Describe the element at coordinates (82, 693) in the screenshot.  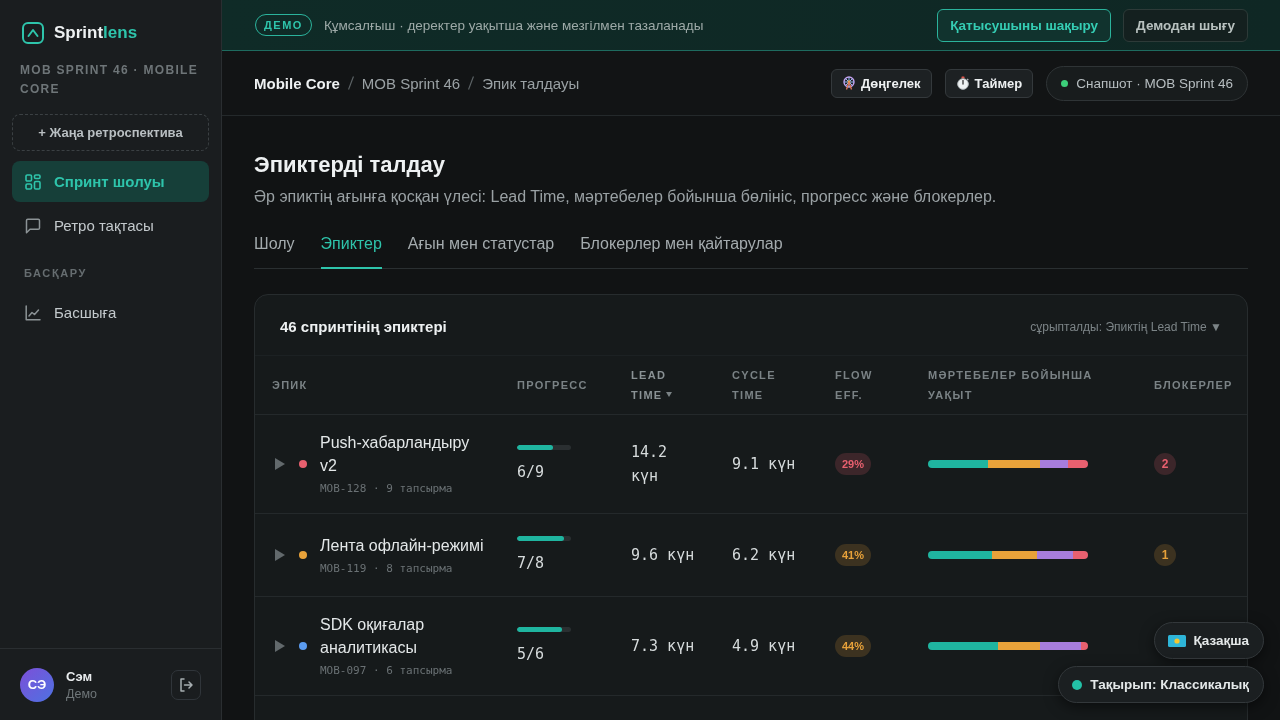
I see `user-role: Демо` at that location.